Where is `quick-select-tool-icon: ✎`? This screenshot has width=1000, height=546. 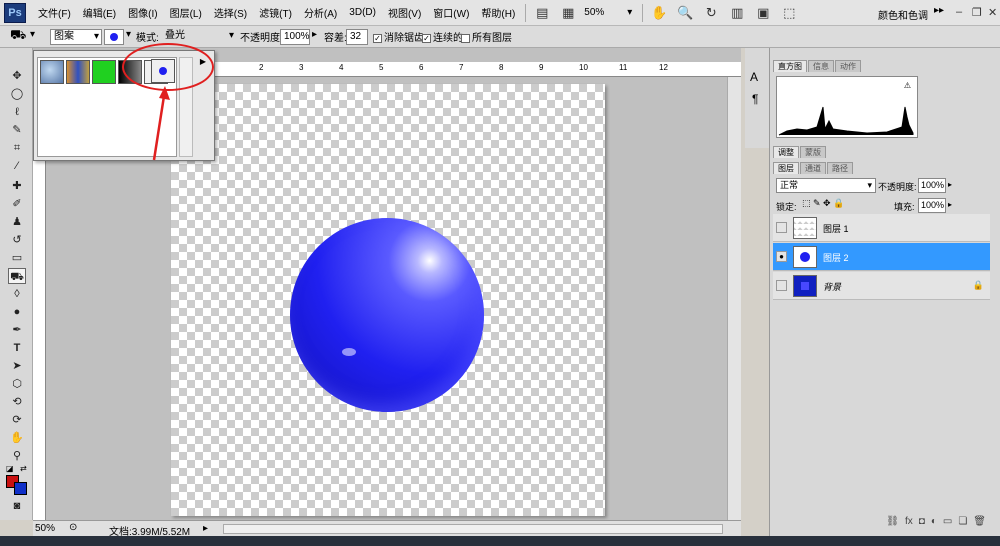
quick-select-tool-icon: ✎ is located at coordinates (17, 130).